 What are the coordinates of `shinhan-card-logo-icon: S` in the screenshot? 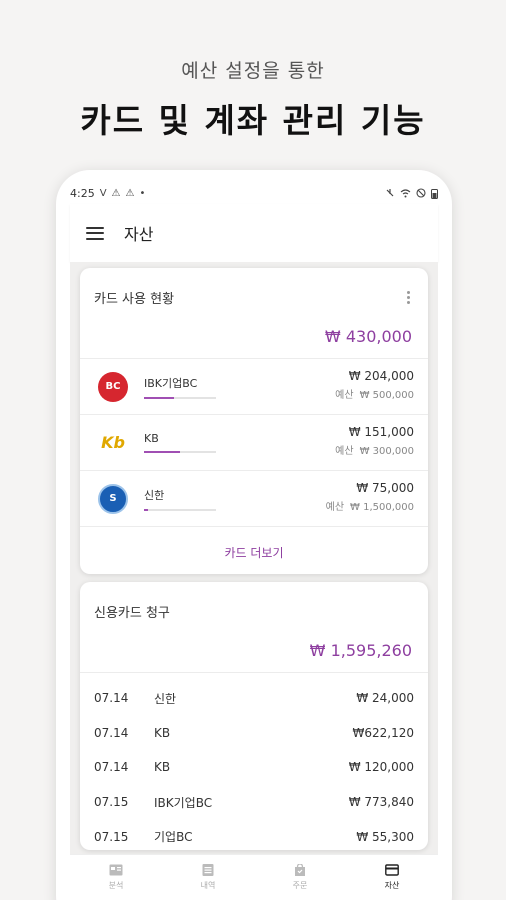 It's located at (113, 498).